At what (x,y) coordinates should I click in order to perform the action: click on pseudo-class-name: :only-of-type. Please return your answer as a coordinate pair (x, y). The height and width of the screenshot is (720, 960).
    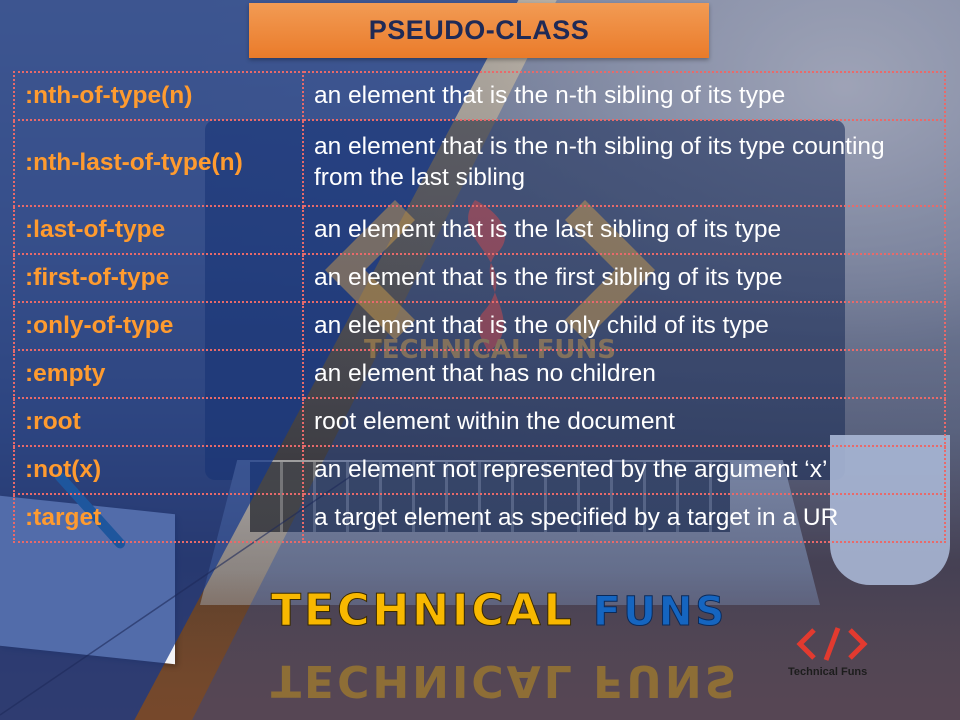
    Looking at the image, I should click on (158, 326).